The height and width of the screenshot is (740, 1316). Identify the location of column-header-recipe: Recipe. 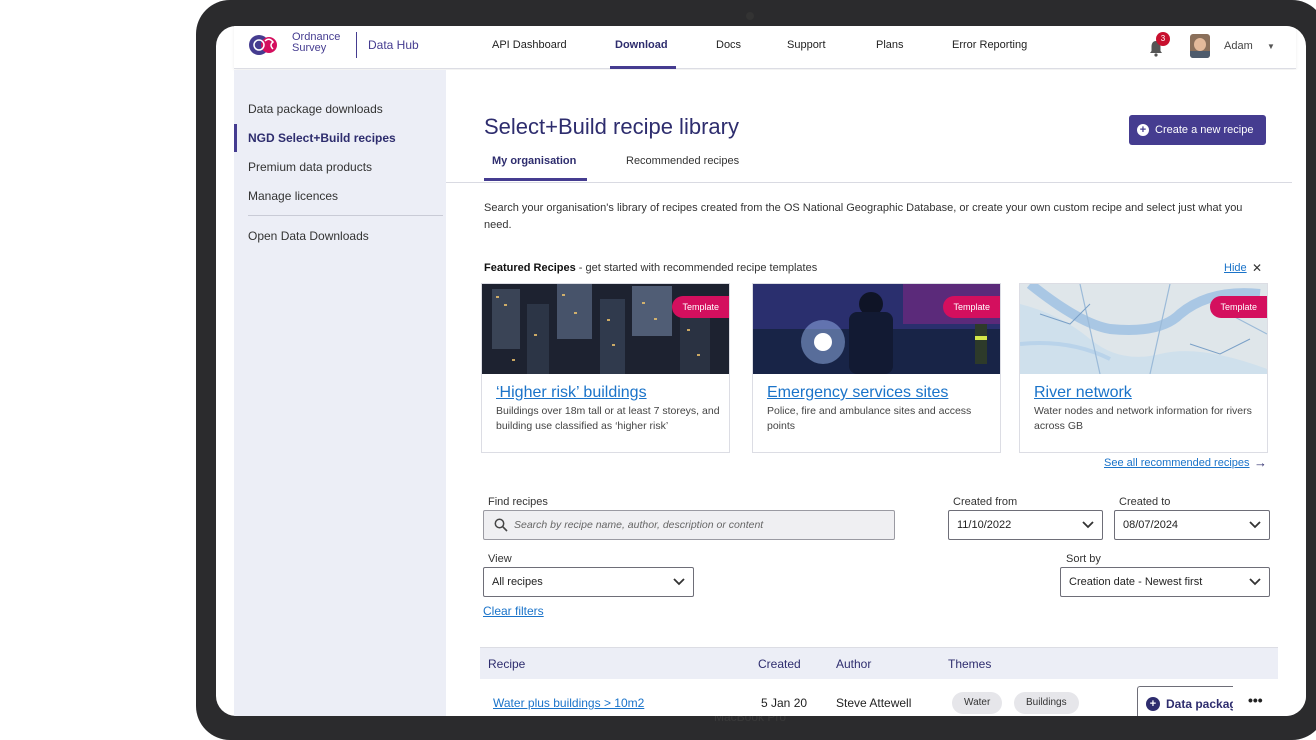
(506, 664).